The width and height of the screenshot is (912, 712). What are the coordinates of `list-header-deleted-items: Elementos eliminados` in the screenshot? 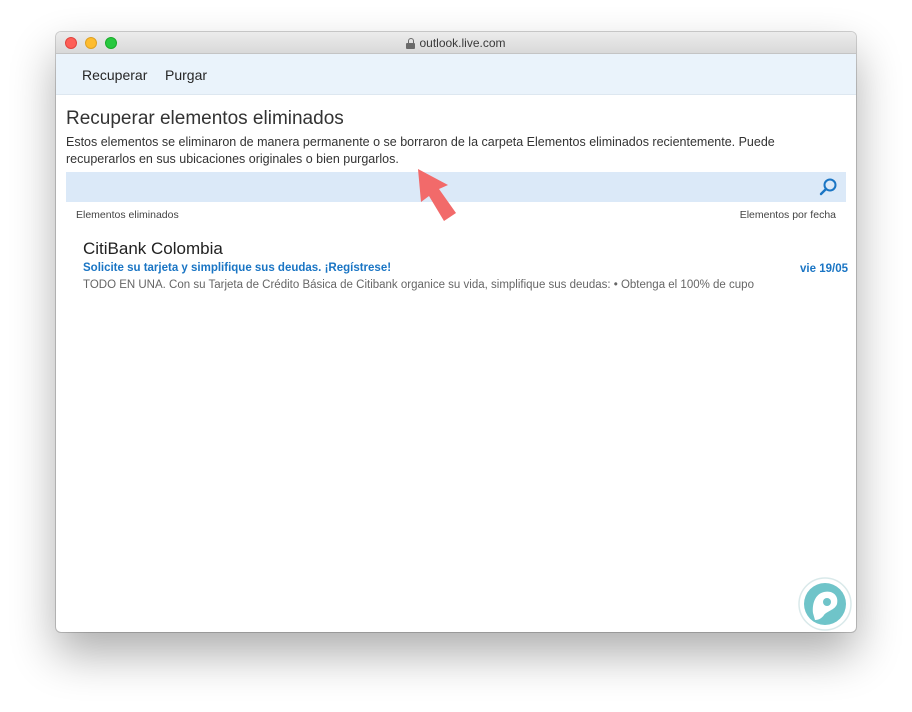 It's located at (127, 215).